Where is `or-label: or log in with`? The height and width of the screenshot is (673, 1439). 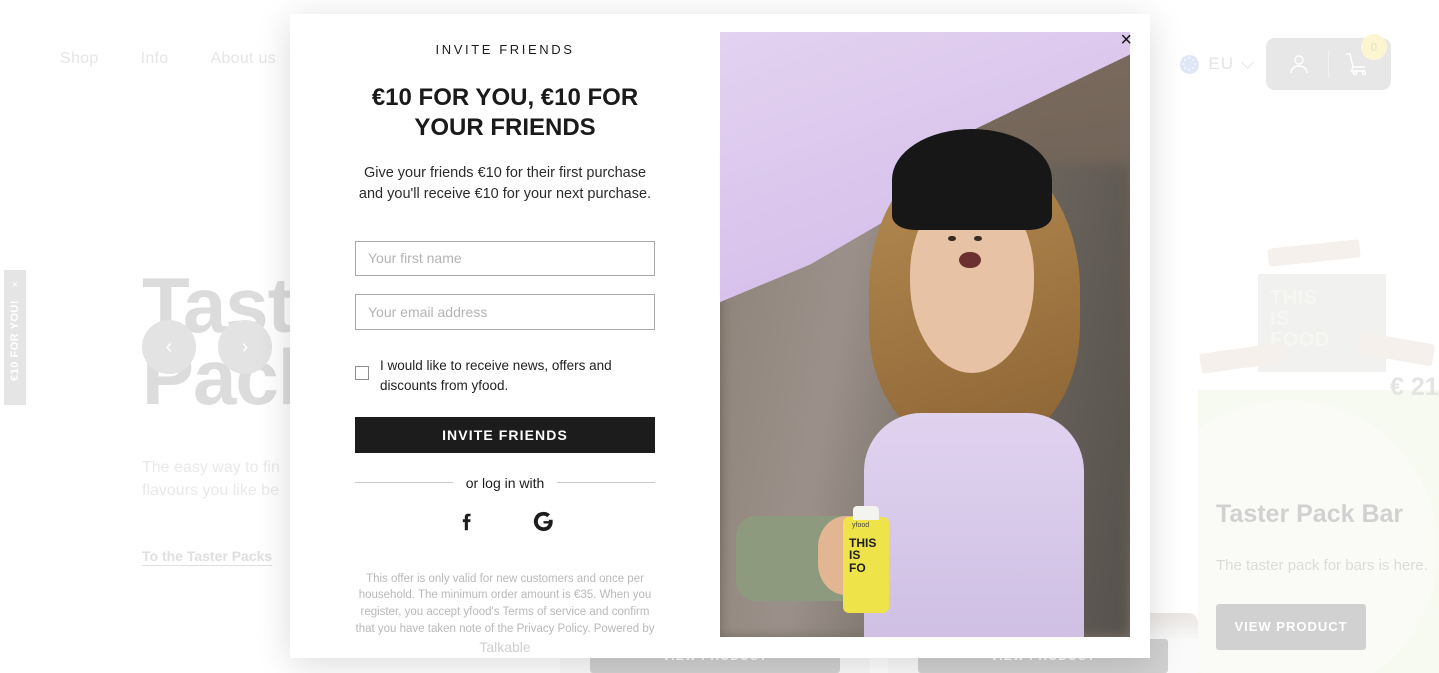 or-label: or log in with is located at coordinates (505, 482).